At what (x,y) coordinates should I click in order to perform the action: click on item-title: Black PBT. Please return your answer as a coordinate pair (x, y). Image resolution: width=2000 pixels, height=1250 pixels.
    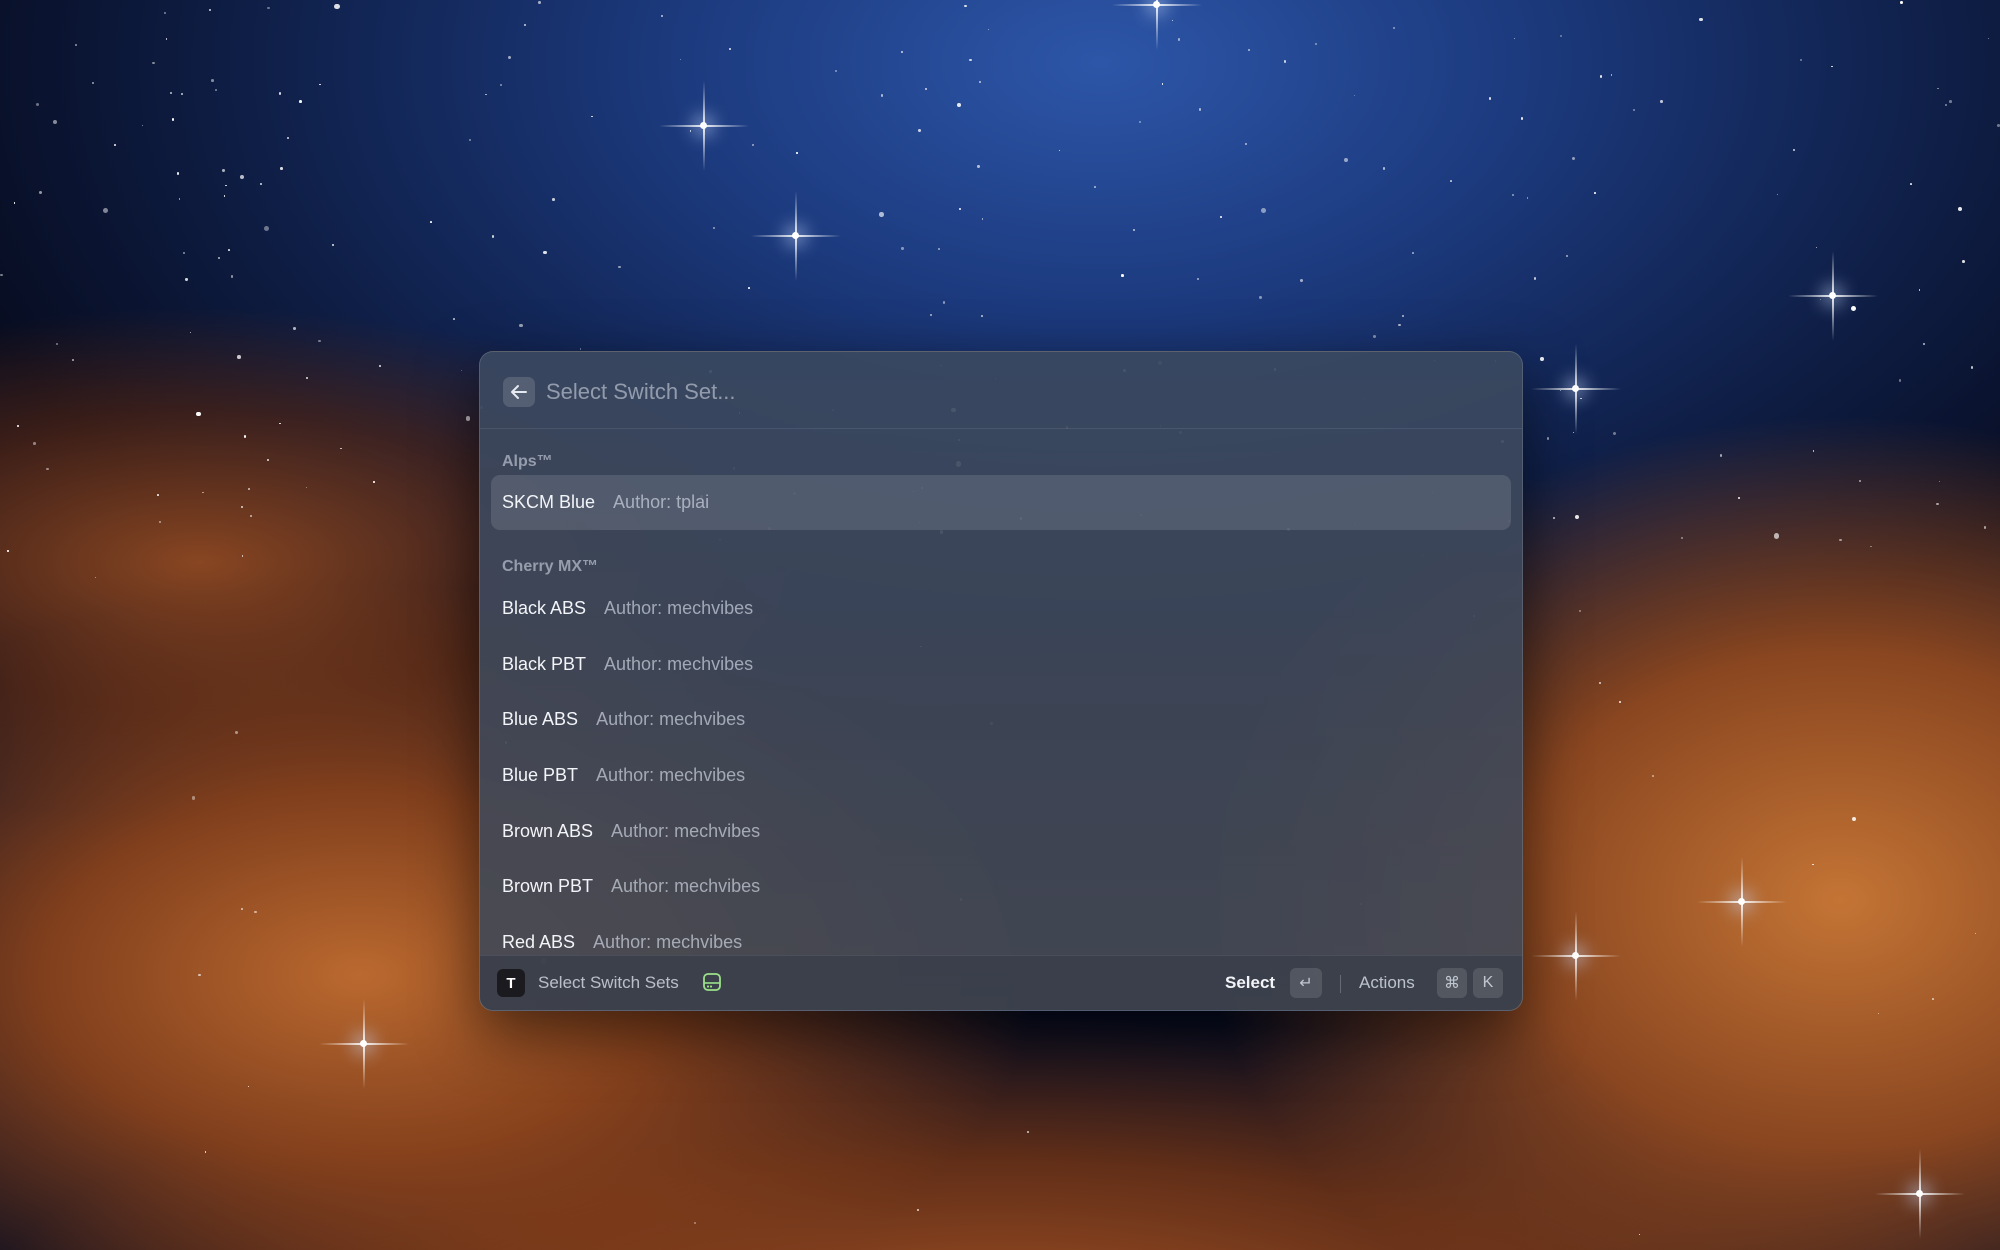
    Looking at the image, I should click on (544, 664).